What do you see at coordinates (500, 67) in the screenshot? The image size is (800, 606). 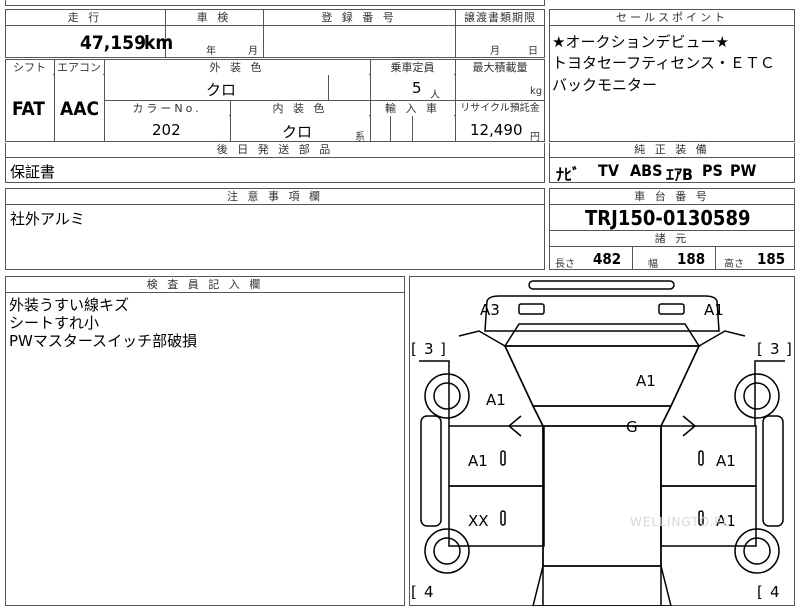 I see `load-header: 最大積載量` at bounding box center [500, 67].